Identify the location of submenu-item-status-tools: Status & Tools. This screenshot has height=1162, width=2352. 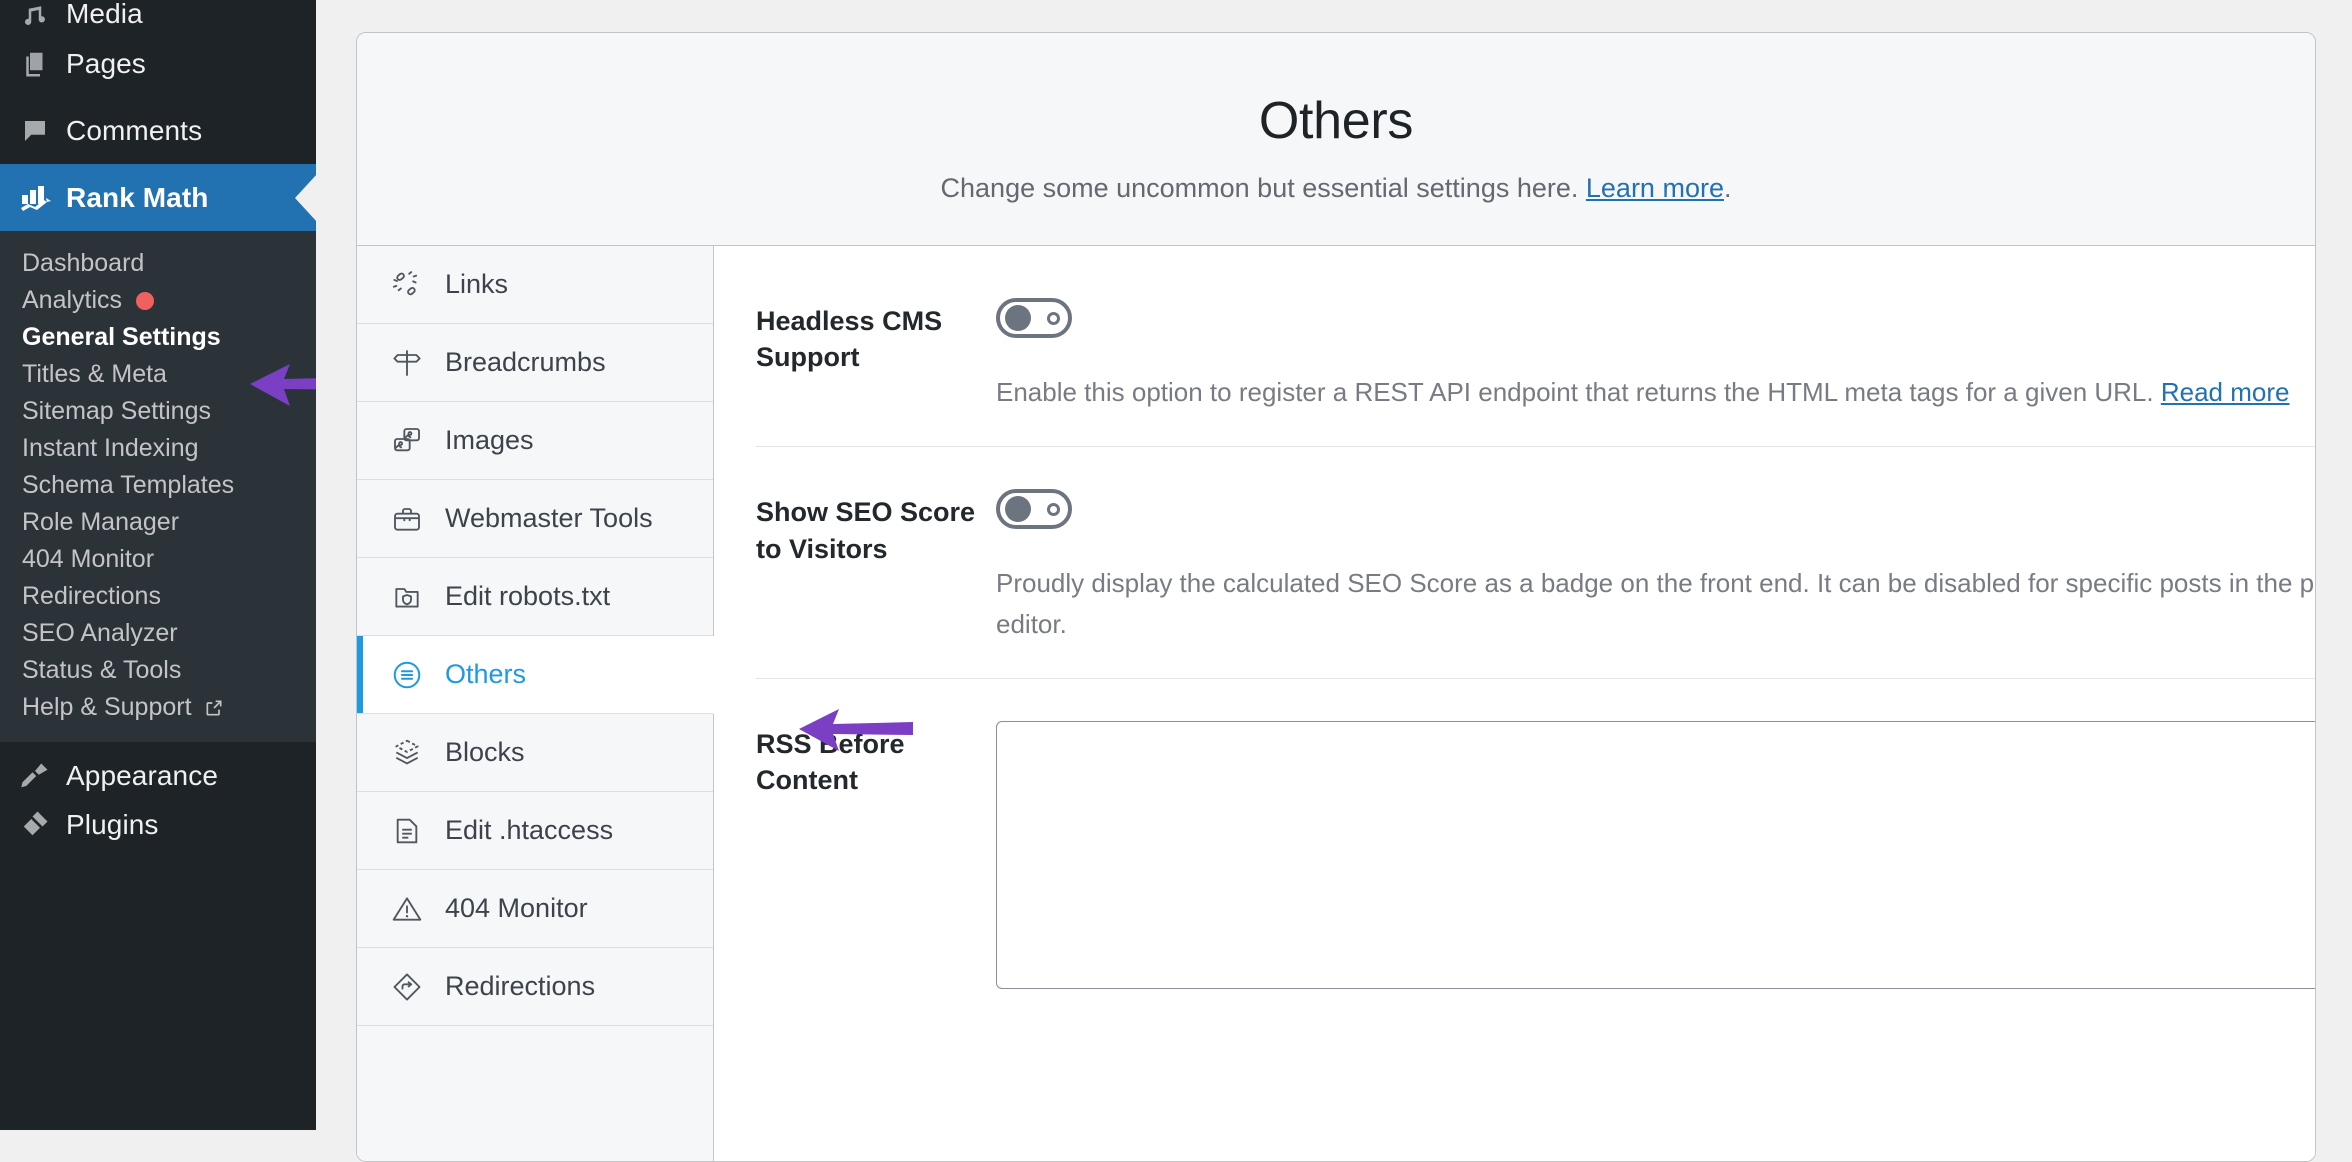
(158, 670).